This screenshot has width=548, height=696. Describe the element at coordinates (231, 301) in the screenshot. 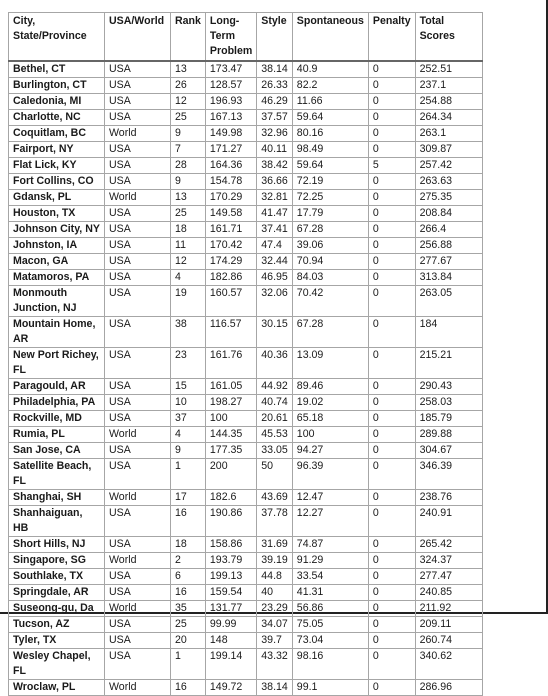

I see `cell-long-term-problem: 160.57` at that location.